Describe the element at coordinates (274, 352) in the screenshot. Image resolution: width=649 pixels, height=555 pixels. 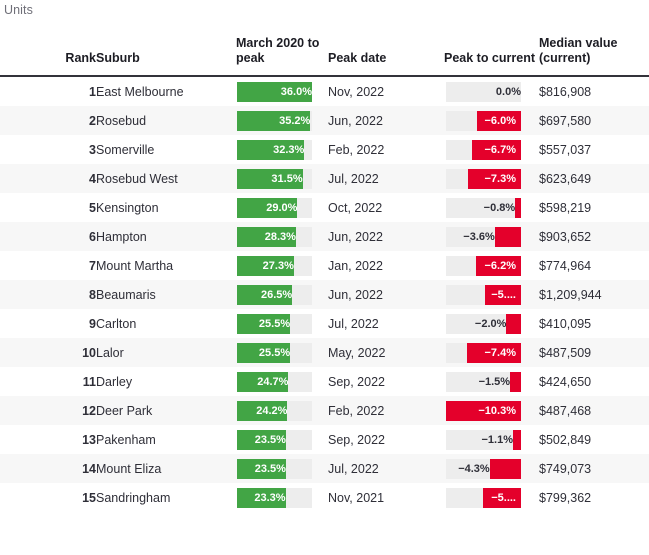
I see `peak-bar-label: 25.5%` at that location.